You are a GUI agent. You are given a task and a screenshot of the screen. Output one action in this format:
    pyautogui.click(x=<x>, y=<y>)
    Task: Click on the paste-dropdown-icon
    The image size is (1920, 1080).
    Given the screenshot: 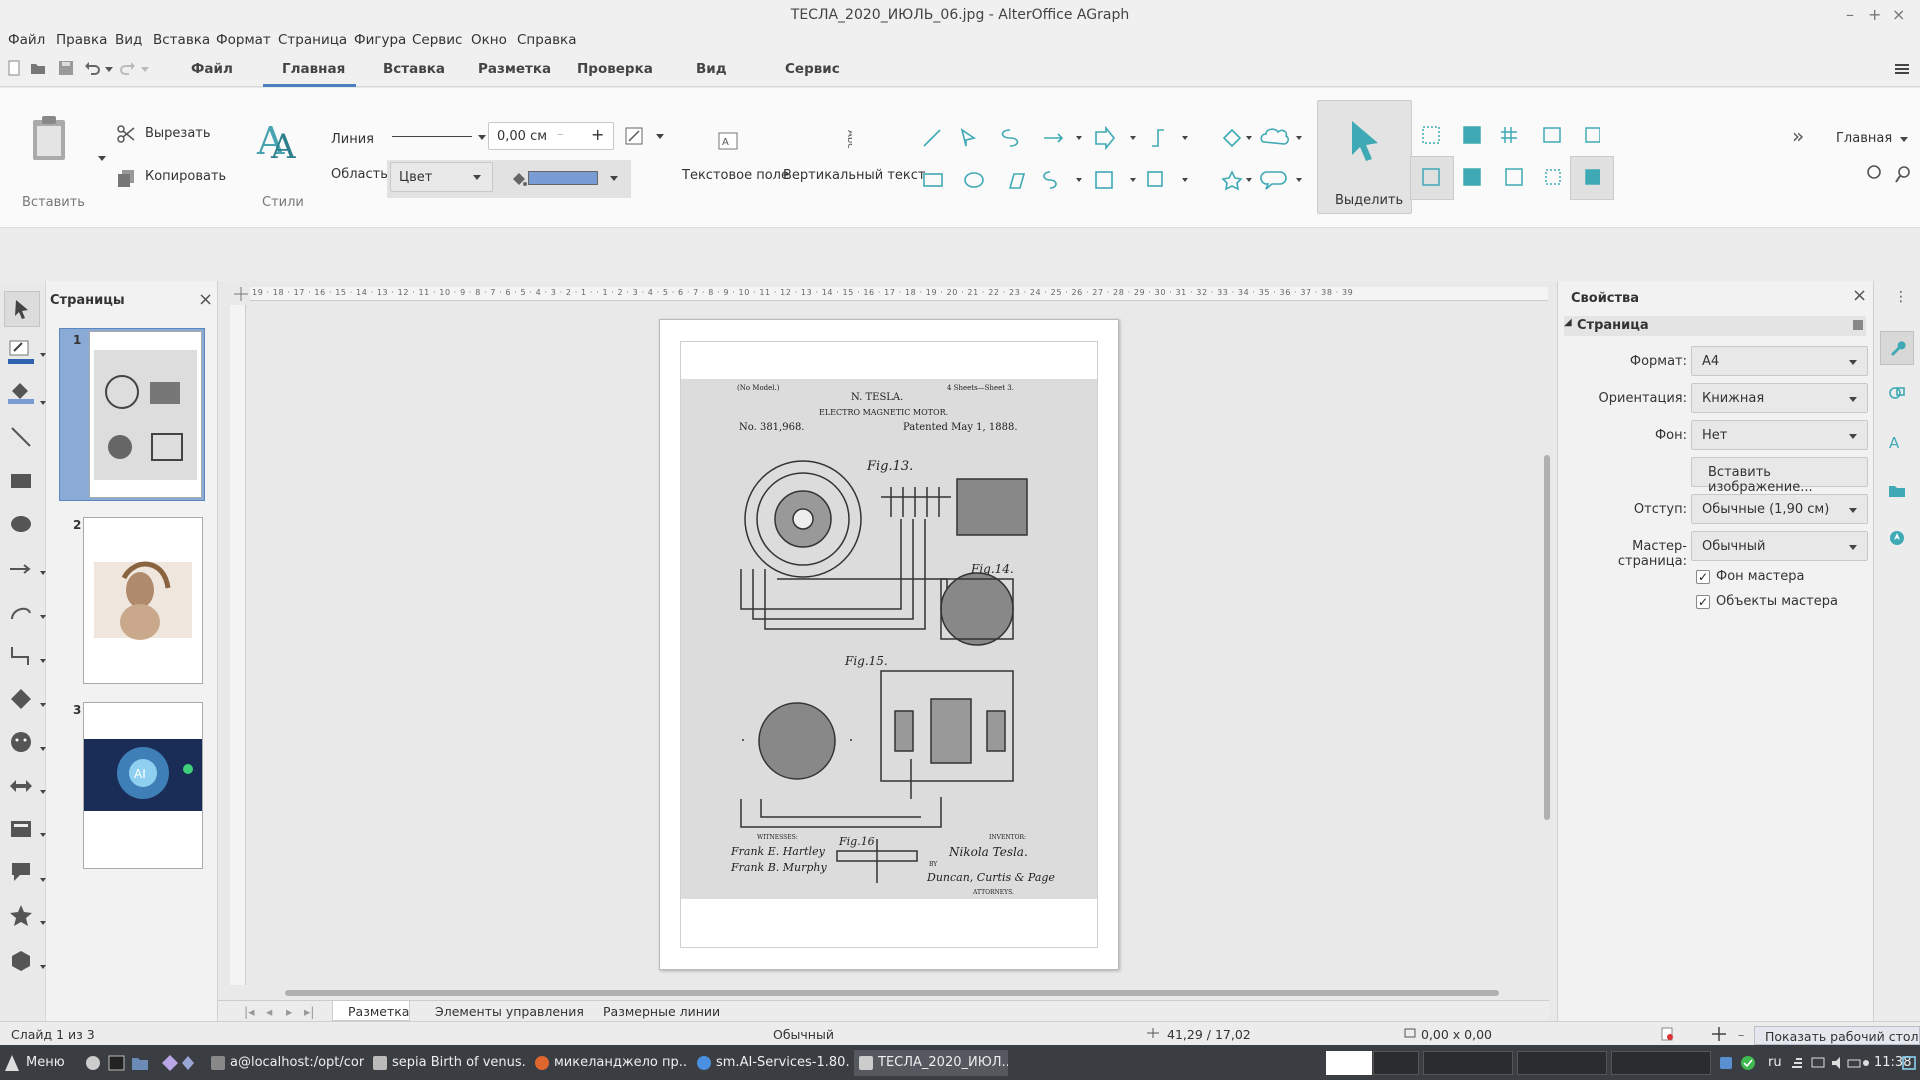 What is the action you would take?
    pyautogui.click(x=102, y=158)
    